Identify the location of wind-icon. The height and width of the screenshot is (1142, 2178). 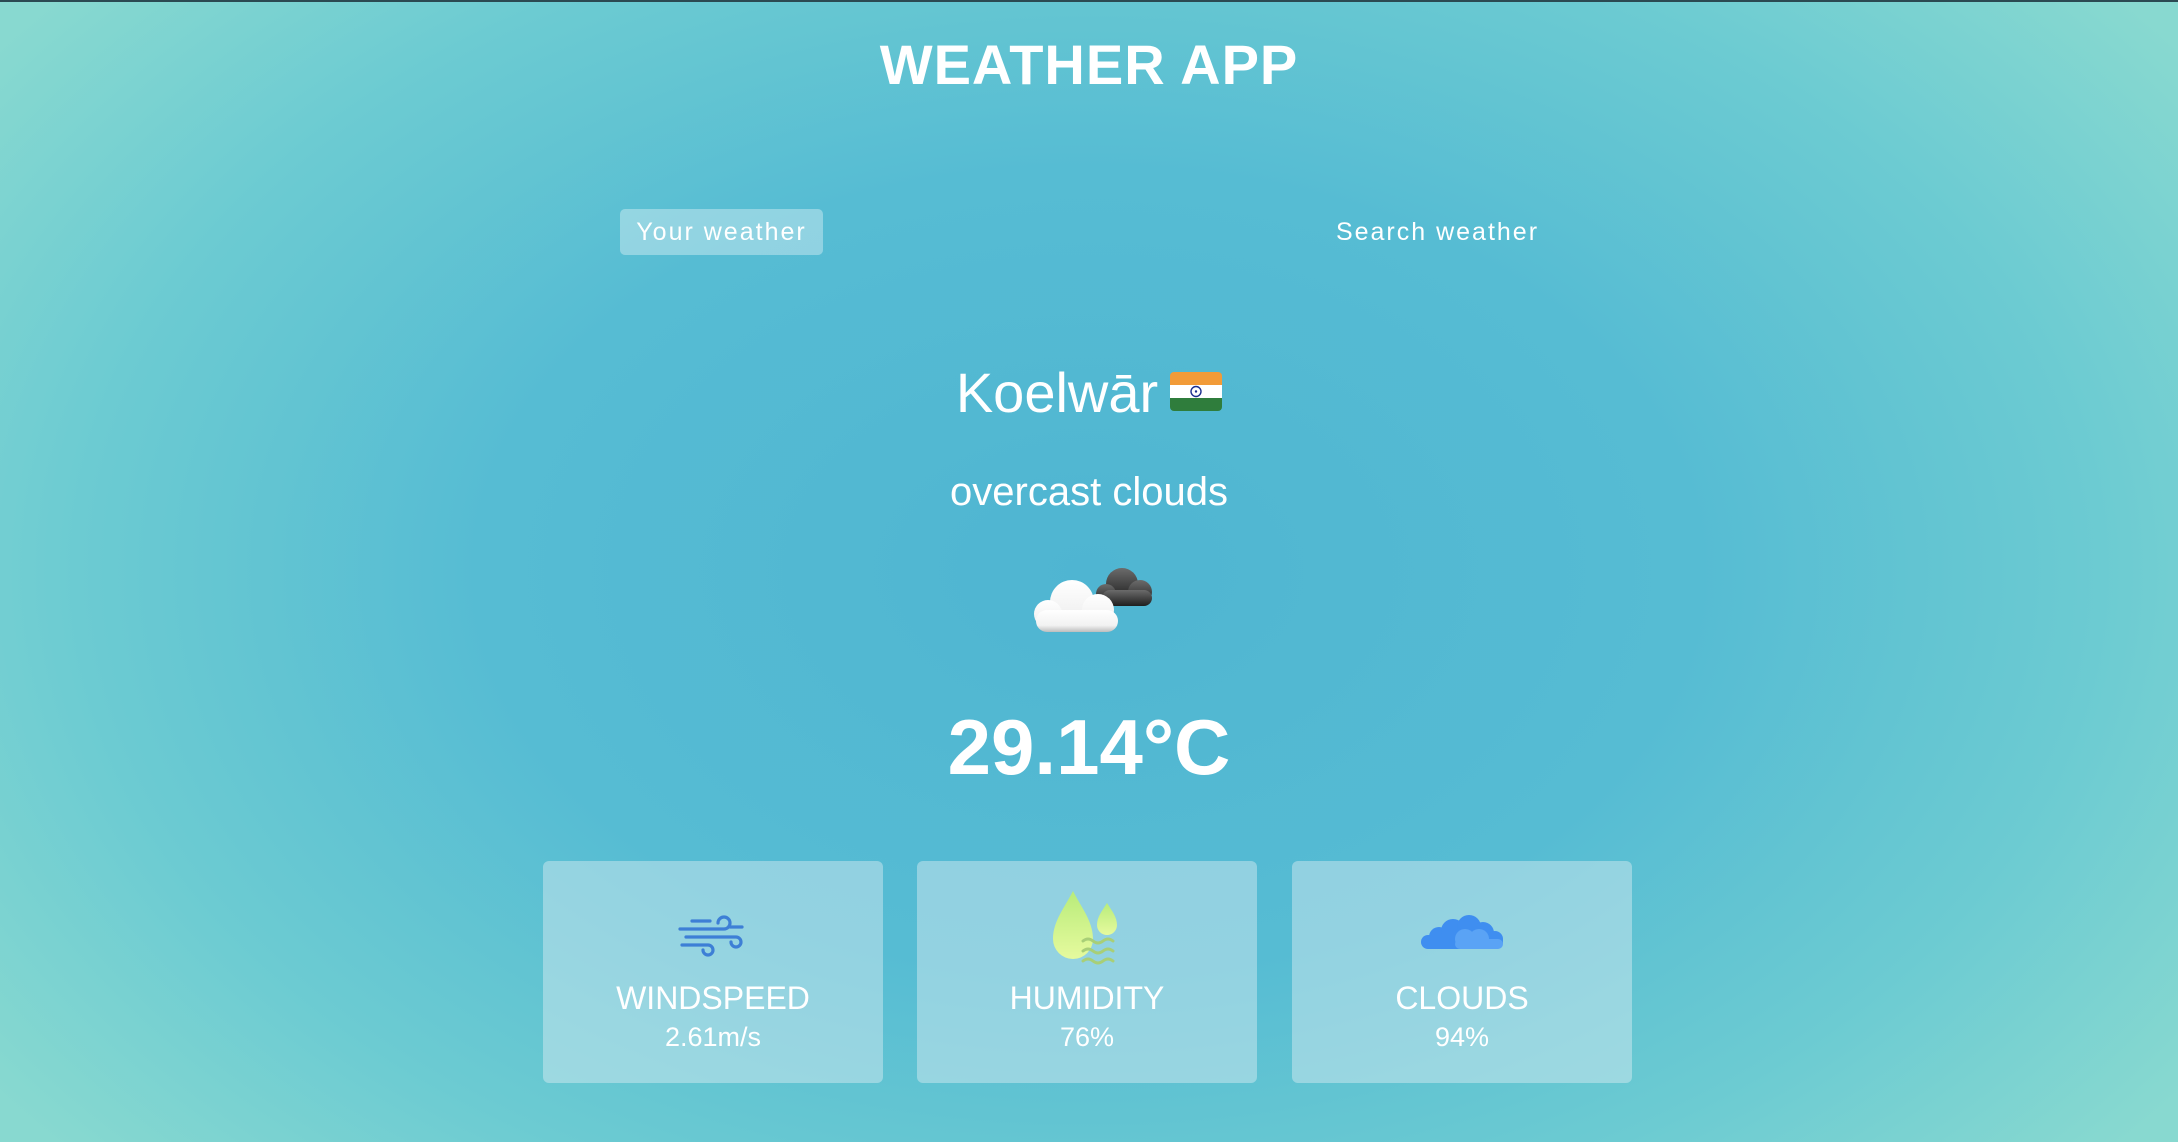
(713, 930).